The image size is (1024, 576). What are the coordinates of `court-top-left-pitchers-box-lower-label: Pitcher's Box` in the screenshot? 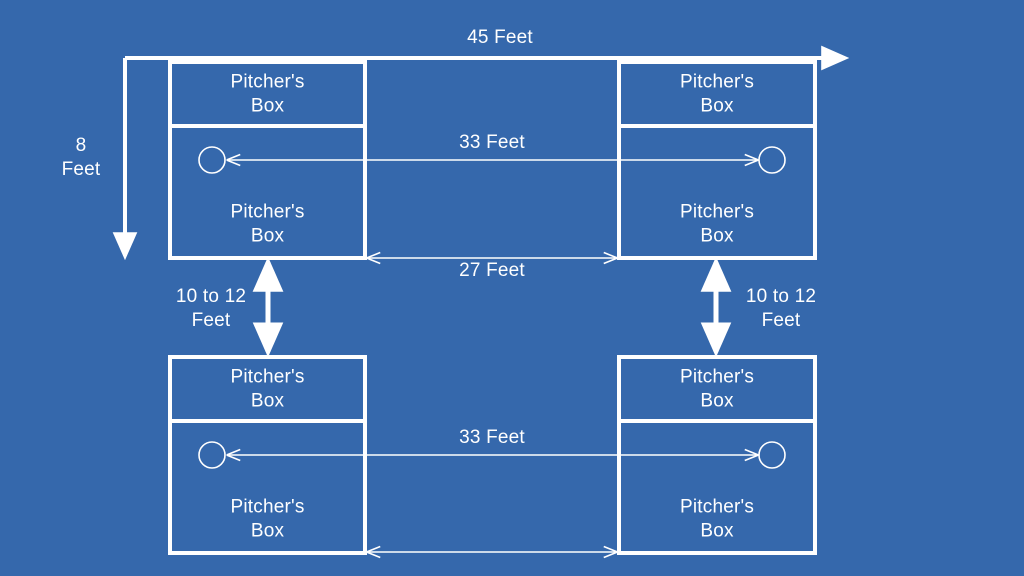 It's located at (267, 223).